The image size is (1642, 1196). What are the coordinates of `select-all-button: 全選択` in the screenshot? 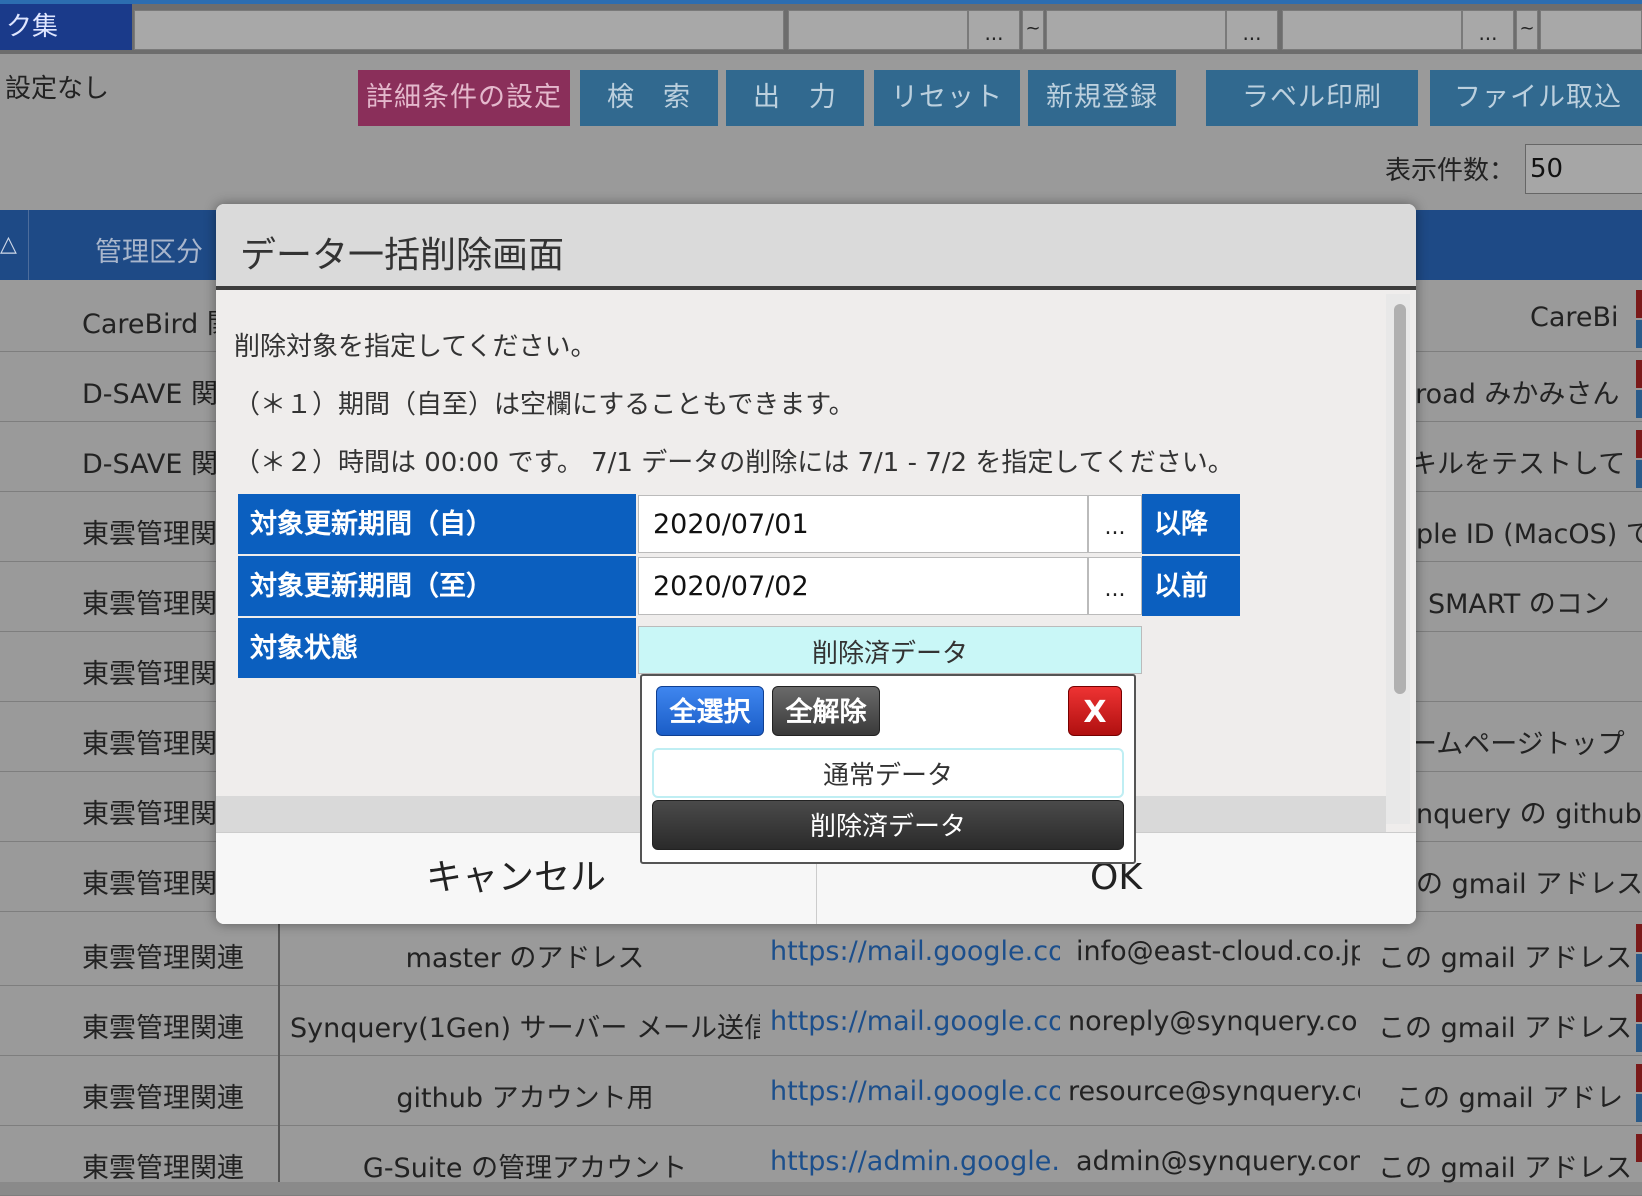 It's located at (710, 711).